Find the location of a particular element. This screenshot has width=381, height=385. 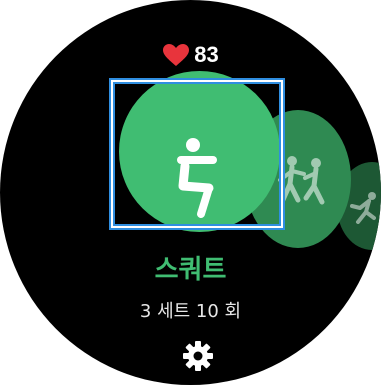

gear-icon is located at coordinates (198, 356).